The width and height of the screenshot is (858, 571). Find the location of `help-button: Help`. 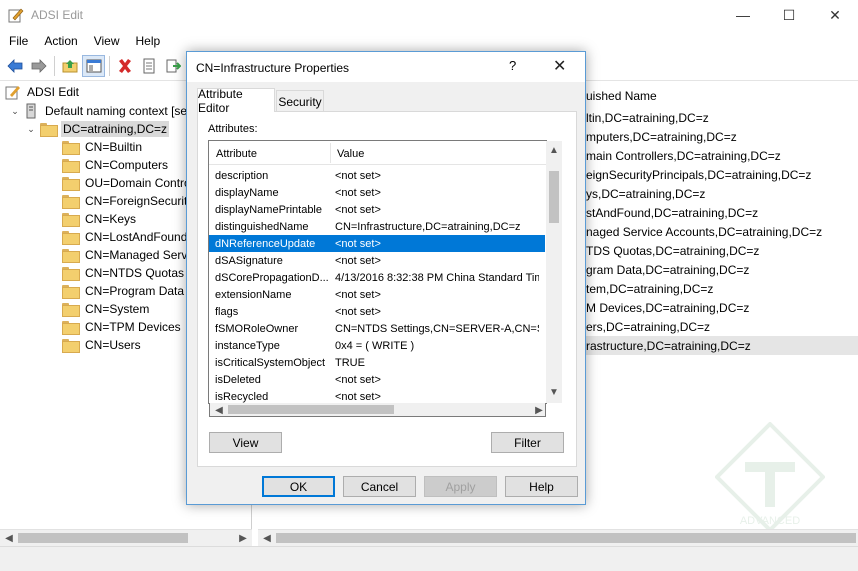

help-button: Help is located at coordinates (541, 486).